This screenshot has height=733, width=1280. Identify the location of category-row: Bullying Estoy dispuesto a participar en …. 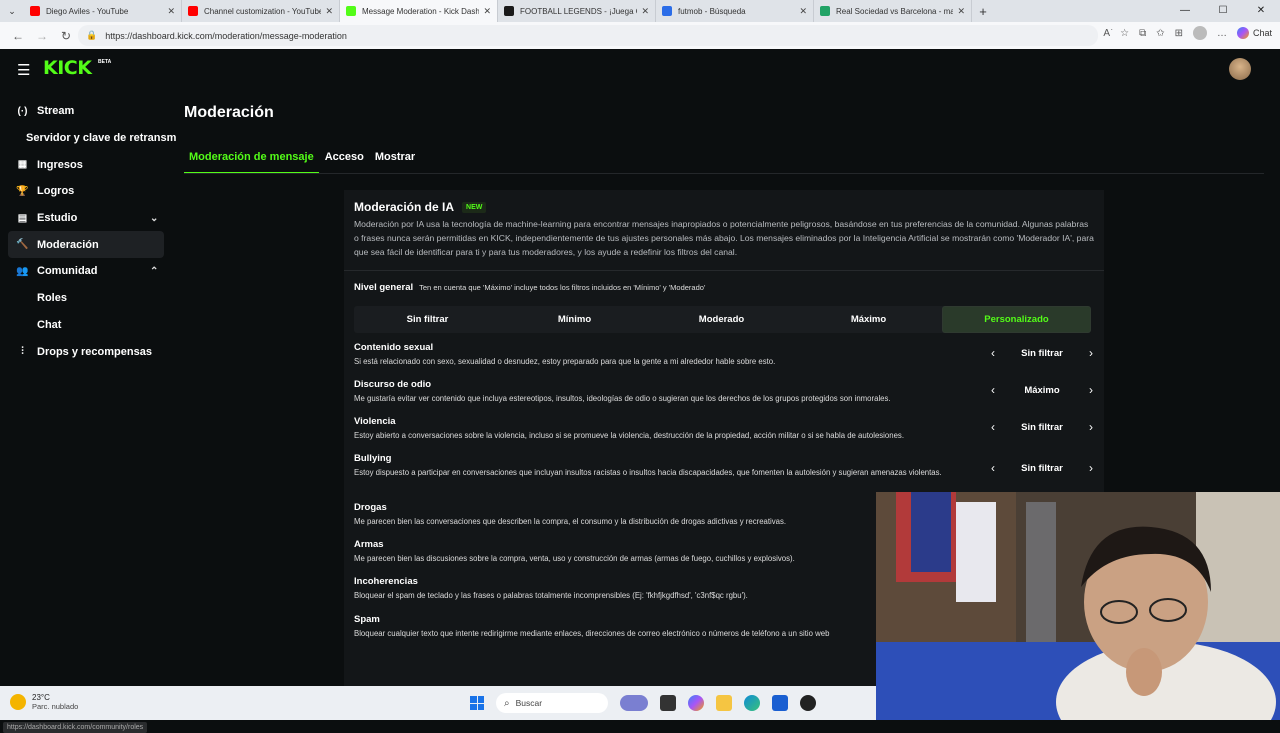
(724, 465).